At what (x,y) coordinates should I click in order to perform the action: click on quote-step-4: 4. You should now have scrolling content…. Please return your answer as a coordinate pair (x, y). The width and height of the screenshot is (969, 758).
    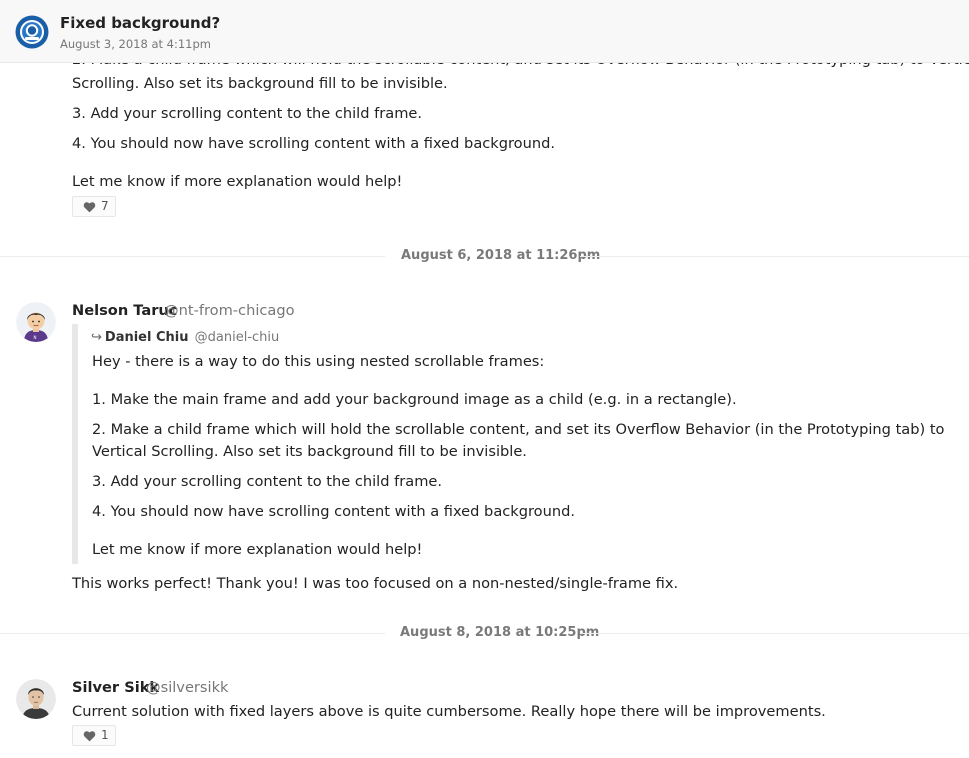
    Looking at the image, I should click on (334, 511).